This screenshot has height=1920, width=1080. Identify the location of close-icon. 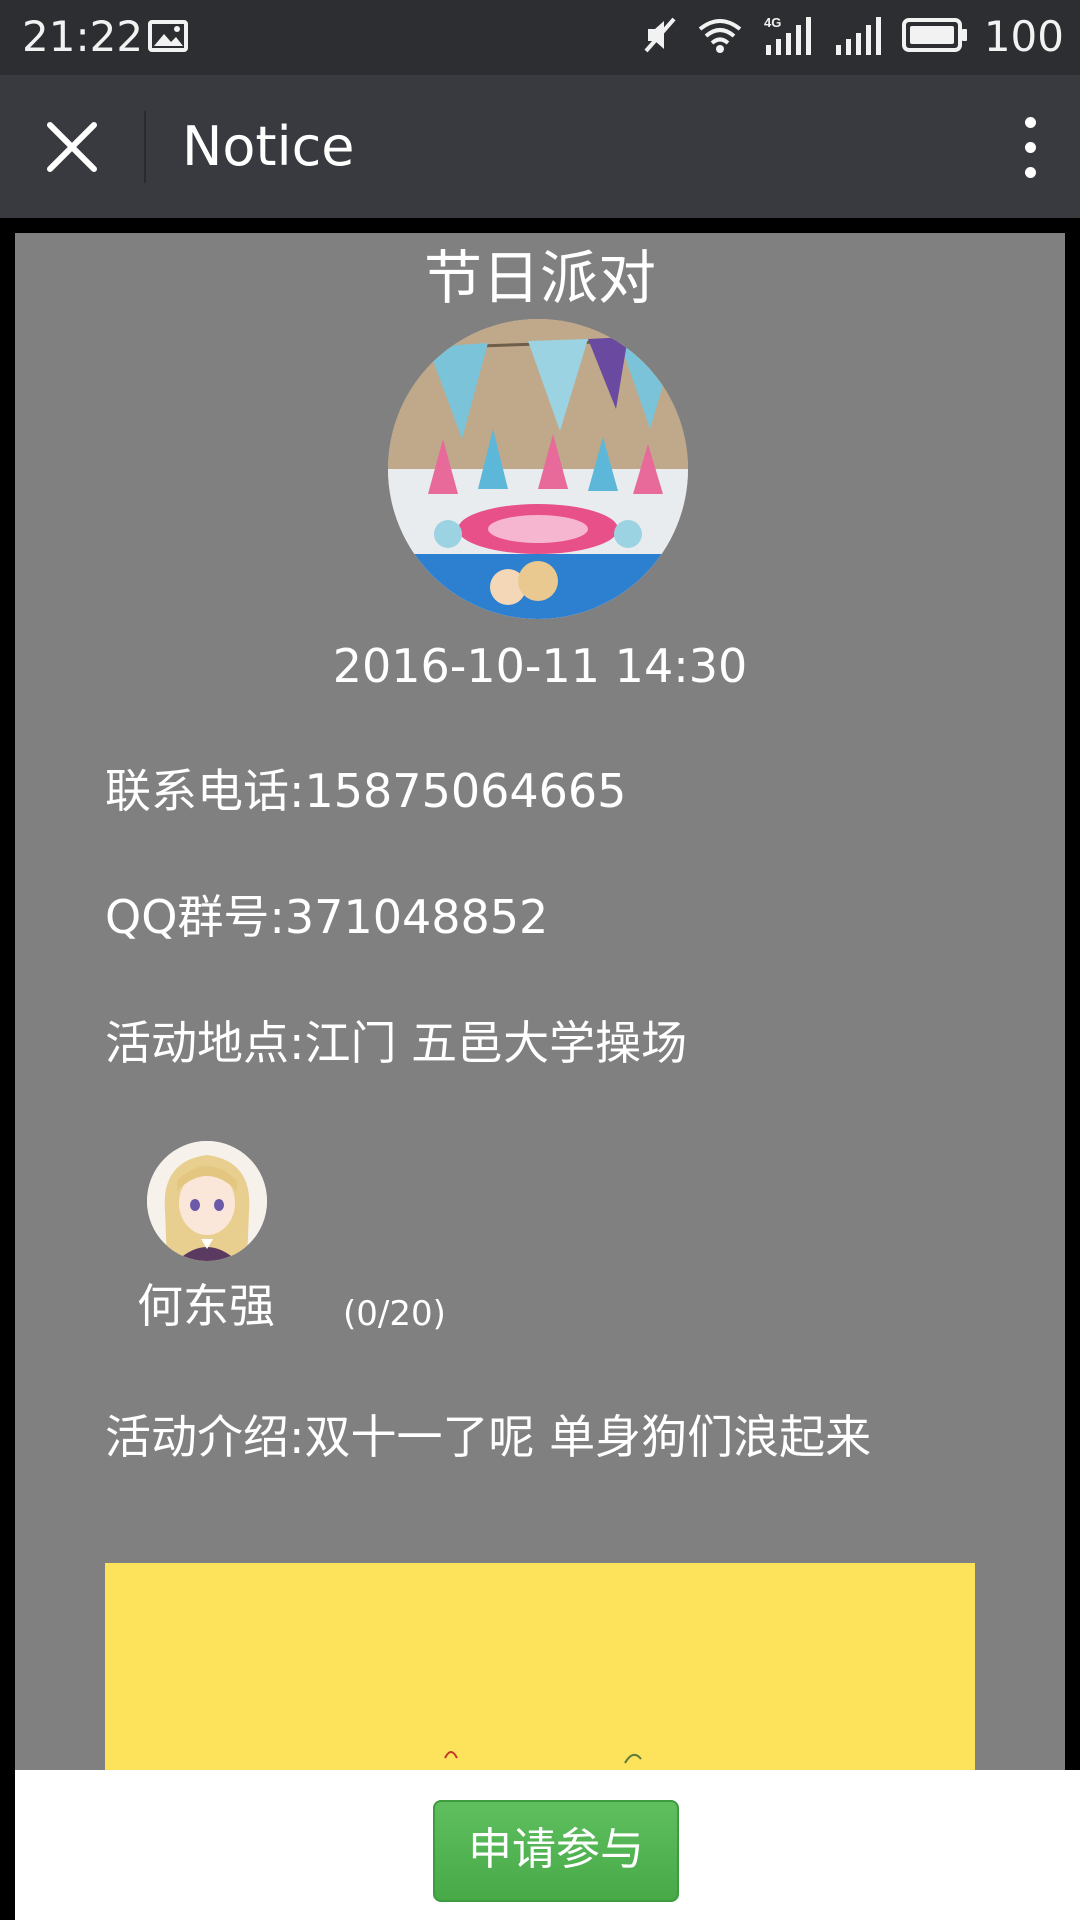
(72, 147).